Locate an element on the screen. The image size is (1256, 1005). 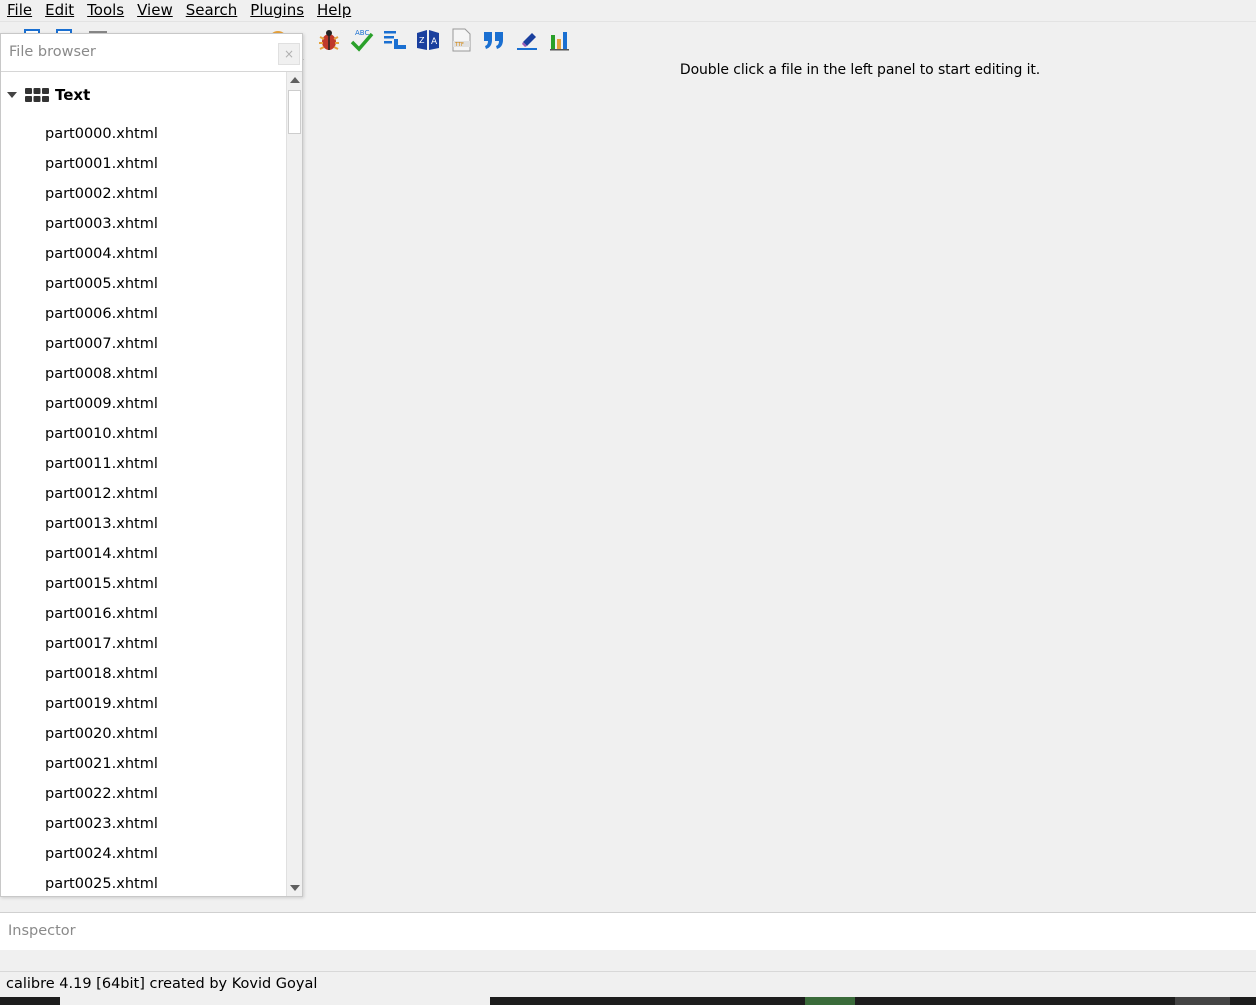
menu-plugins-label: Plugins is located at coordinates (277, 10).